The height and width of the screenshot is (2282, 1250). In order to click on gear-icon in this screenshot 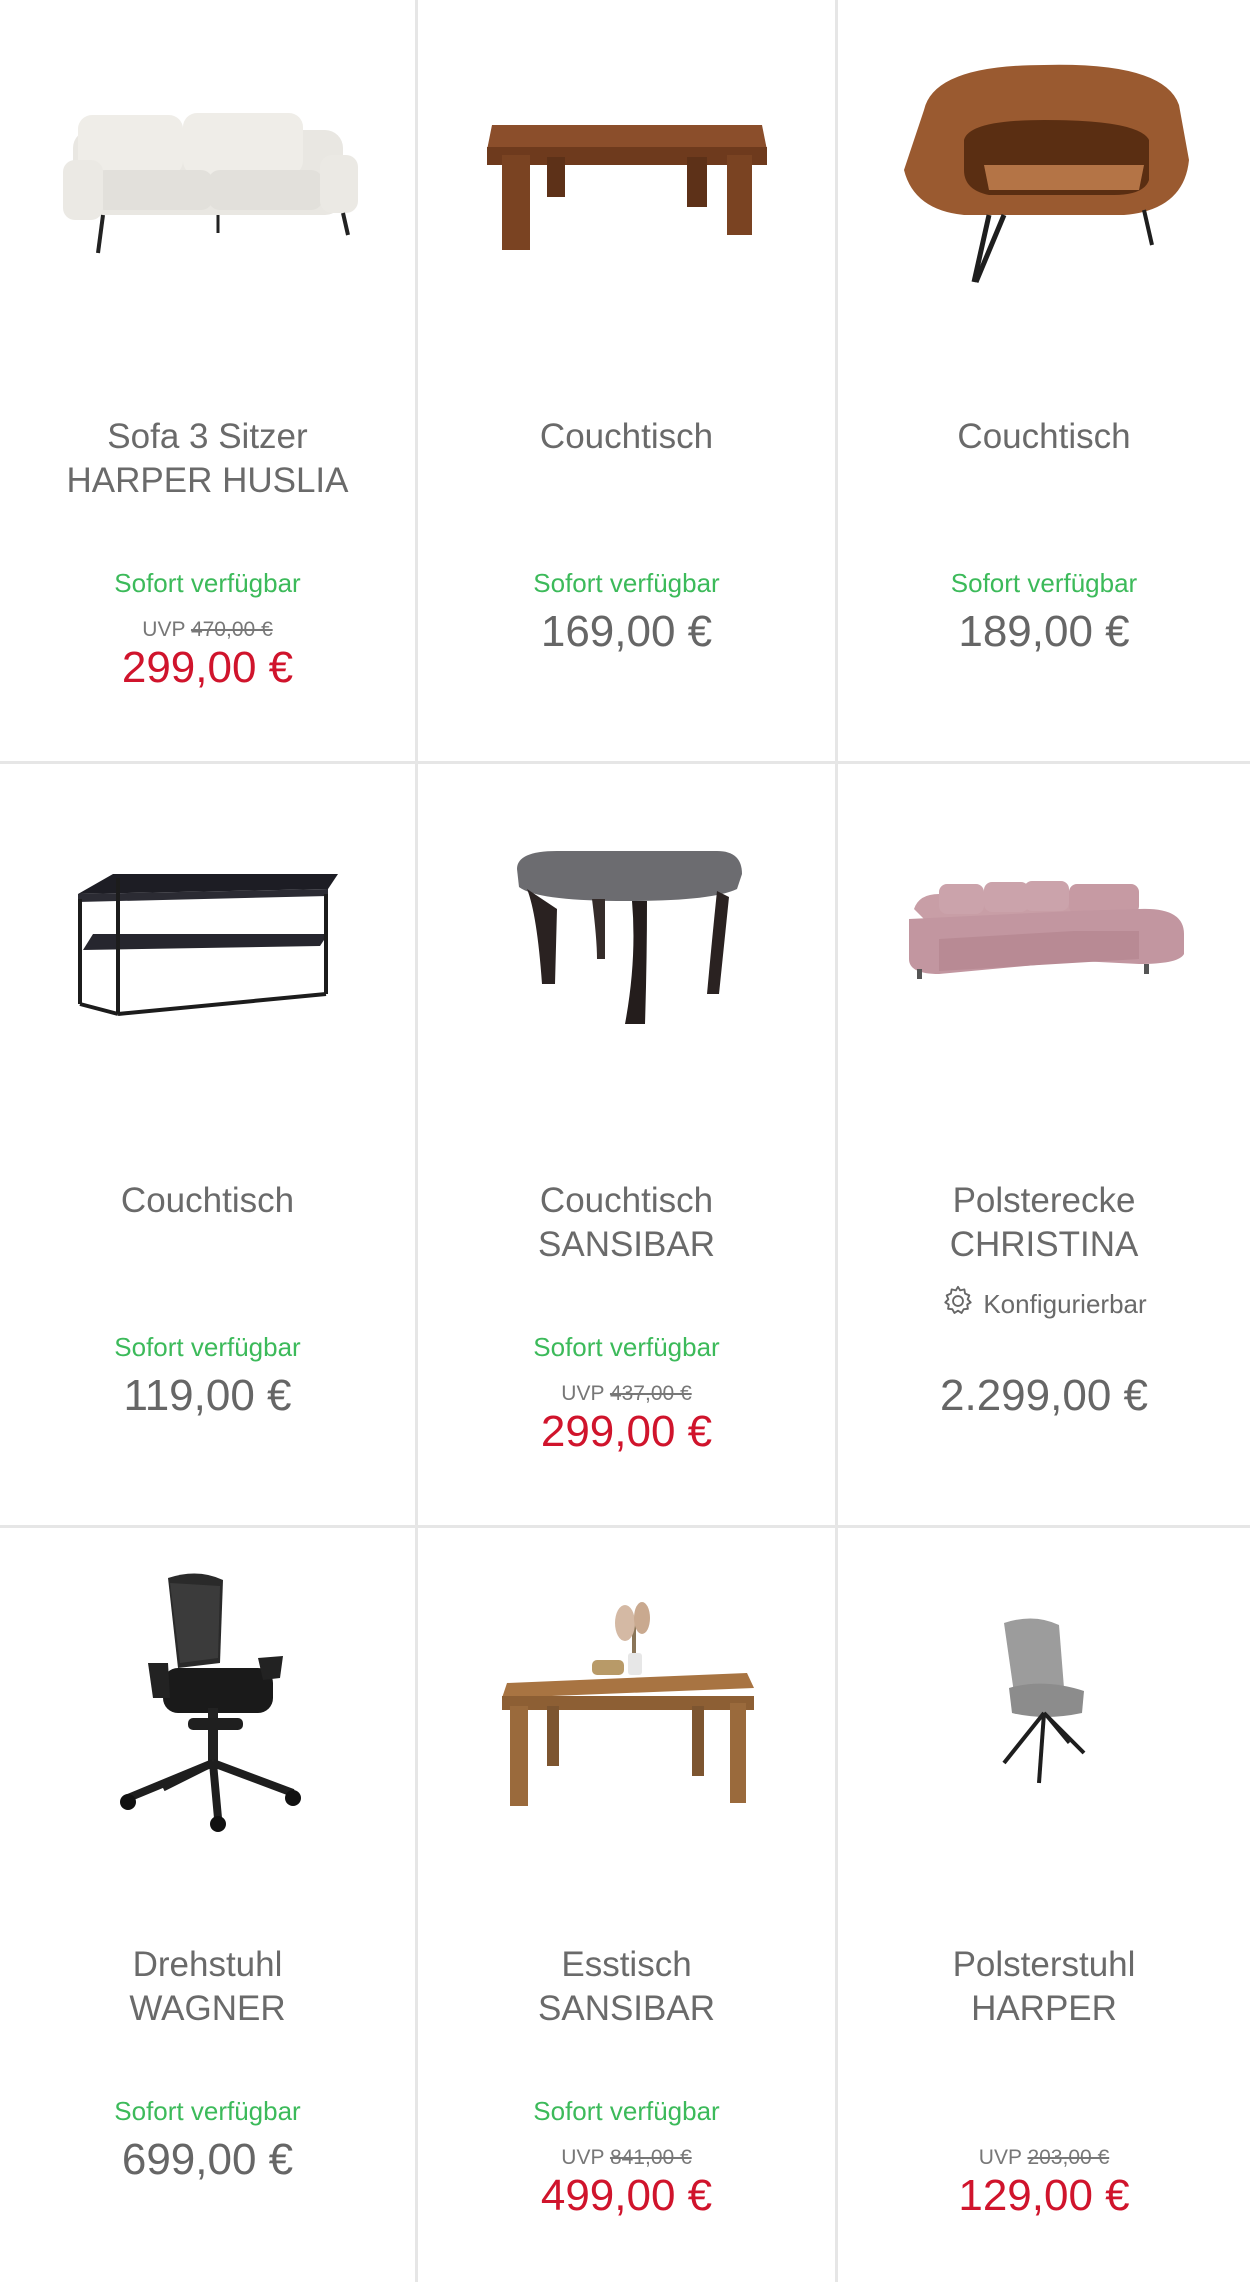, I will do `click(958, 1304)`.